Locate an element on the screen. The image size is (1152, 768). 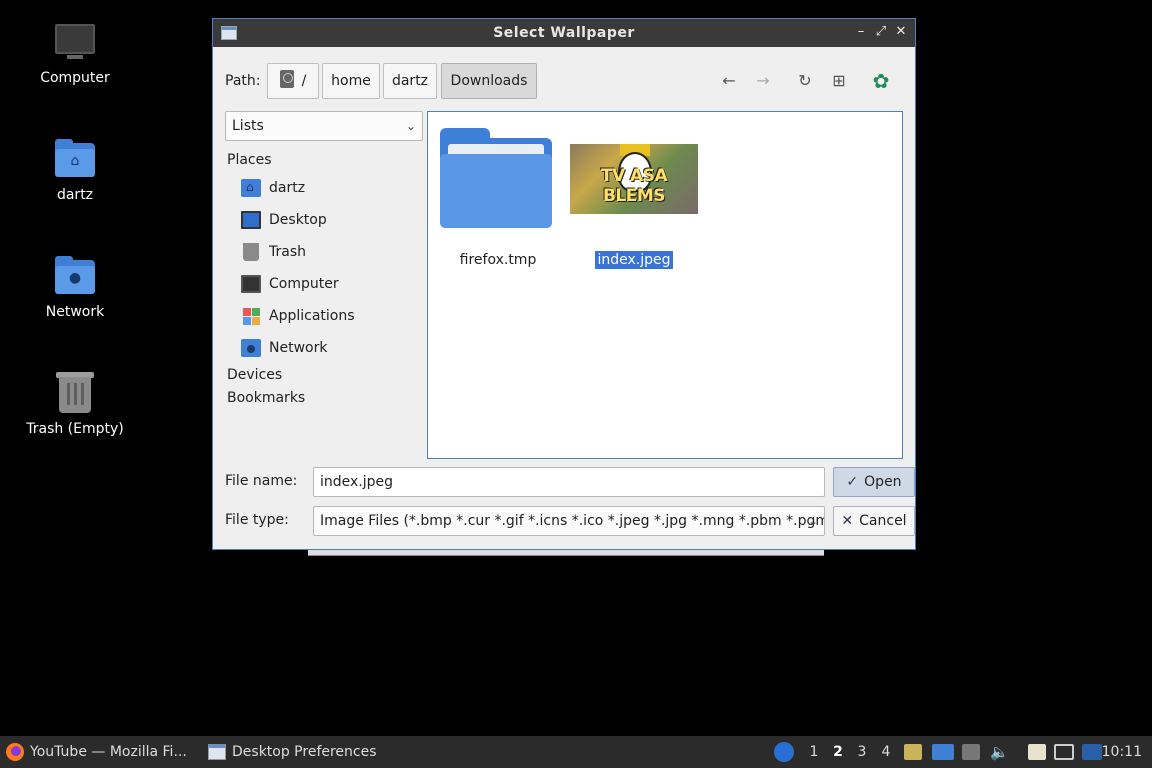
network-folder-icon is located at coordinates (251, 348).